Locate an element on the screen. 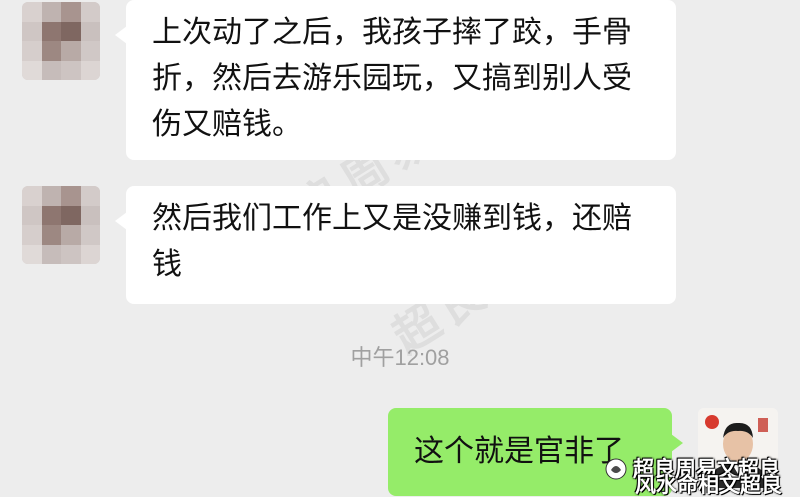  timestamp: 中午12:08 is located at coordinates (400, 357).